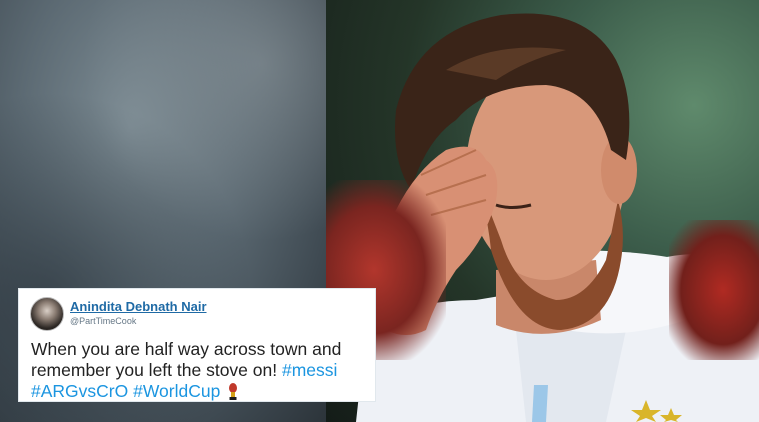 This screenshot has height=422, width=759. What do you see at coordinates (176, 391) in the screenshot?
I see `hashtag-worldcup: #WorldCup` at bounding box center [176, 391].